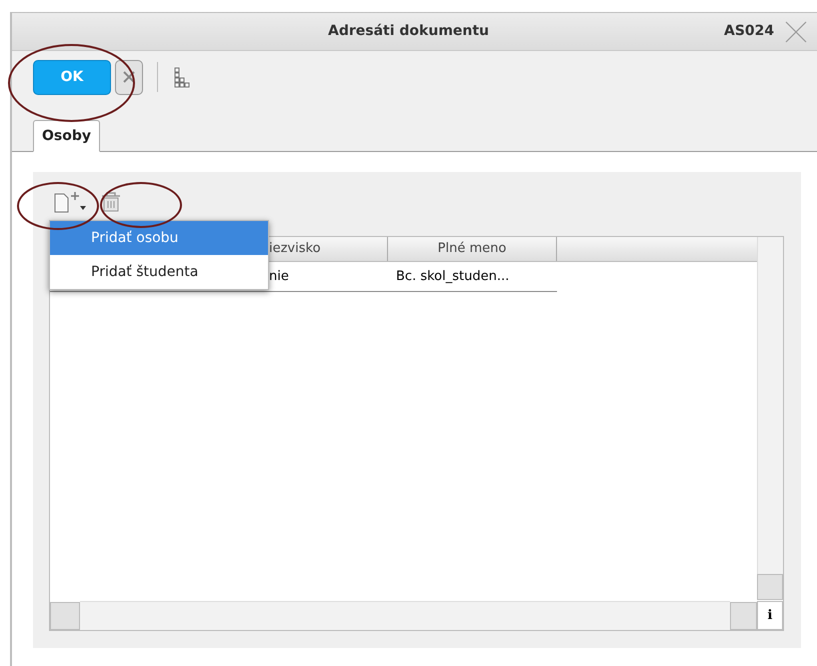  Describe the element at coordinates (472, 249) in the screenshot. I see `column-header: Plné meno` at that location.